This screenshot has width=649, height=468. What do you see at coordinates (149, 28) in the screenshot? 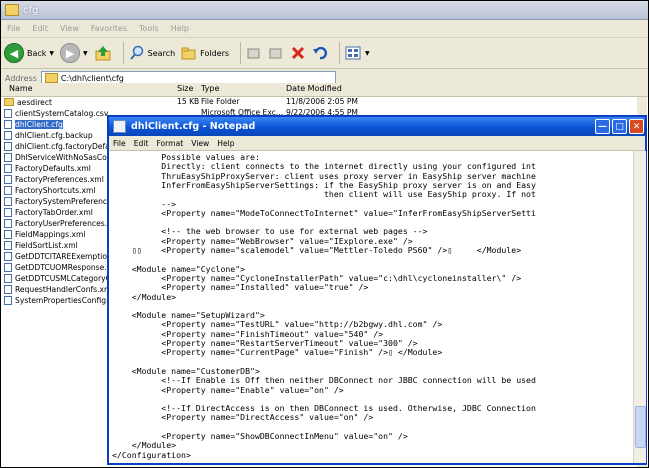
I see `menu-tools: Tools` at bounding box center [149, 28].